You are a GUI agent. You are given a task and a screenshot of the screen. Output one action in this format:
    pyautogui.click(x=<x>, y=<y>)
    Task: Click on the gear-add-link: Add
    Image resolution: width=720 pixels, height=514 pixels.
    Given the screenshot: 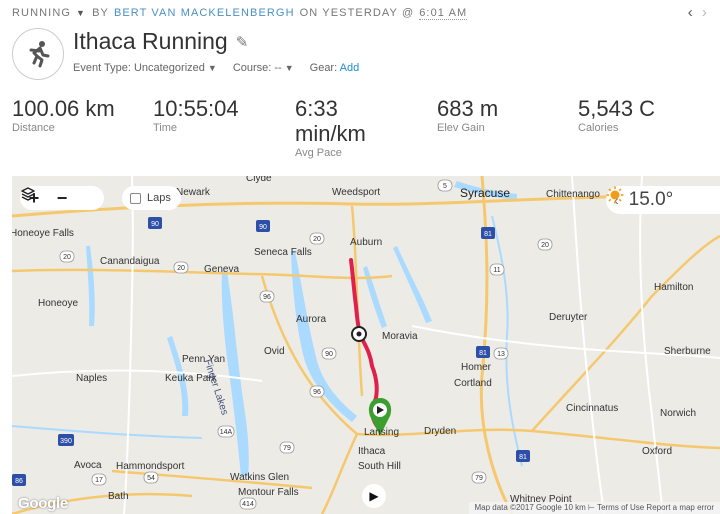 What is the action you would take?
    pyautogui.click(x=350, y=68)
    